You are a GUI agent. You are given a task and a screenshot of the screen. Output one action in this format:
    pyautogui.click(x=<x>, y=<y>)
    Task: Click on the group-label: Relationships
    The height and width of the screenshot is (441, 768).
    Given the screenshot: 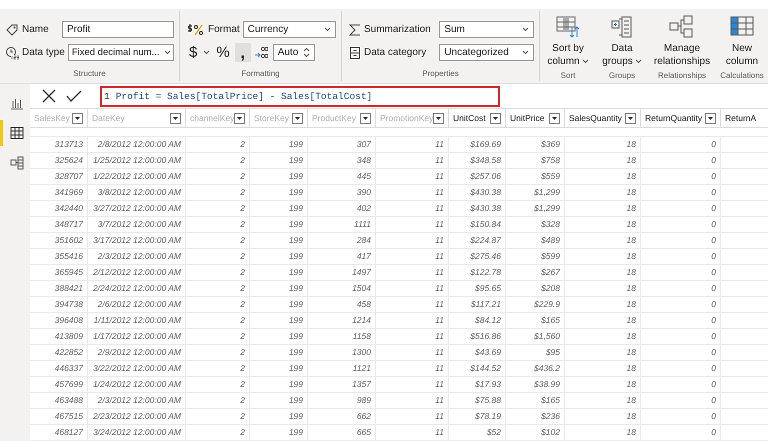 What is the action you would take?
    pyautogui.click(x=682, y=76)
    